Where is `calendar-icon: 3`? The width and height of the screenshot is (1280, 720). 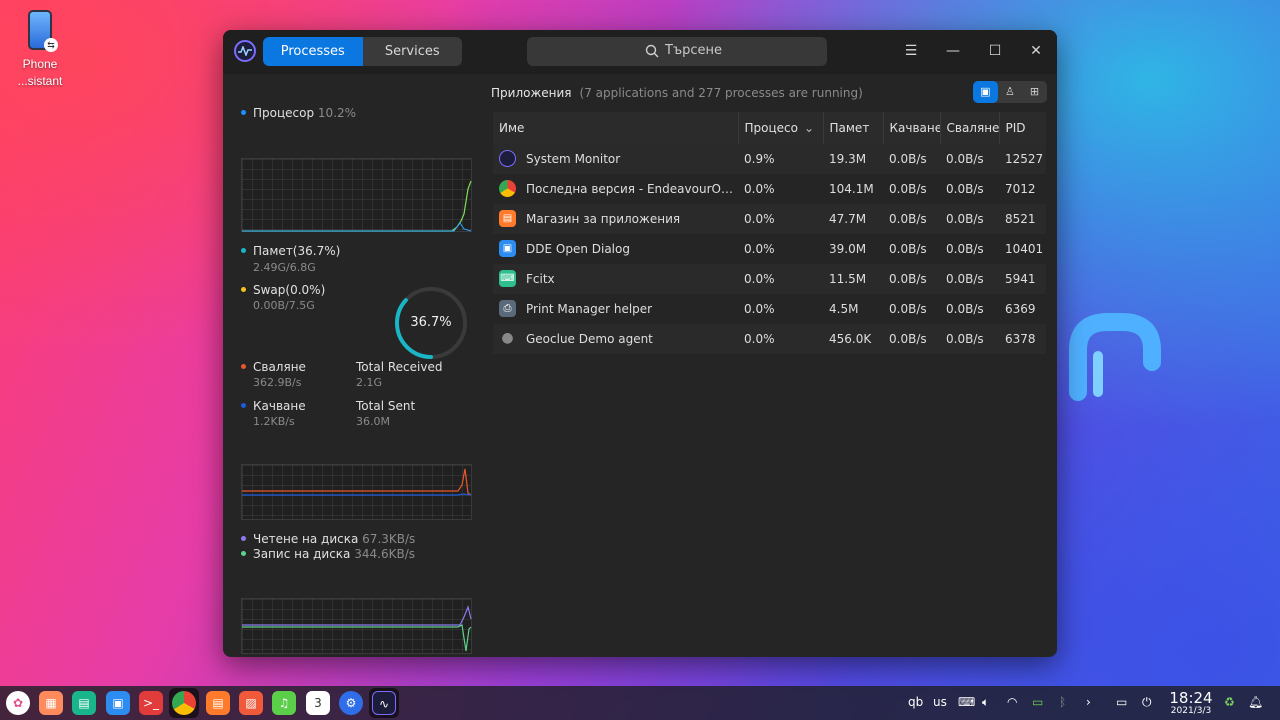 calendar-icon: 3 is located at coordinates (318, 703).